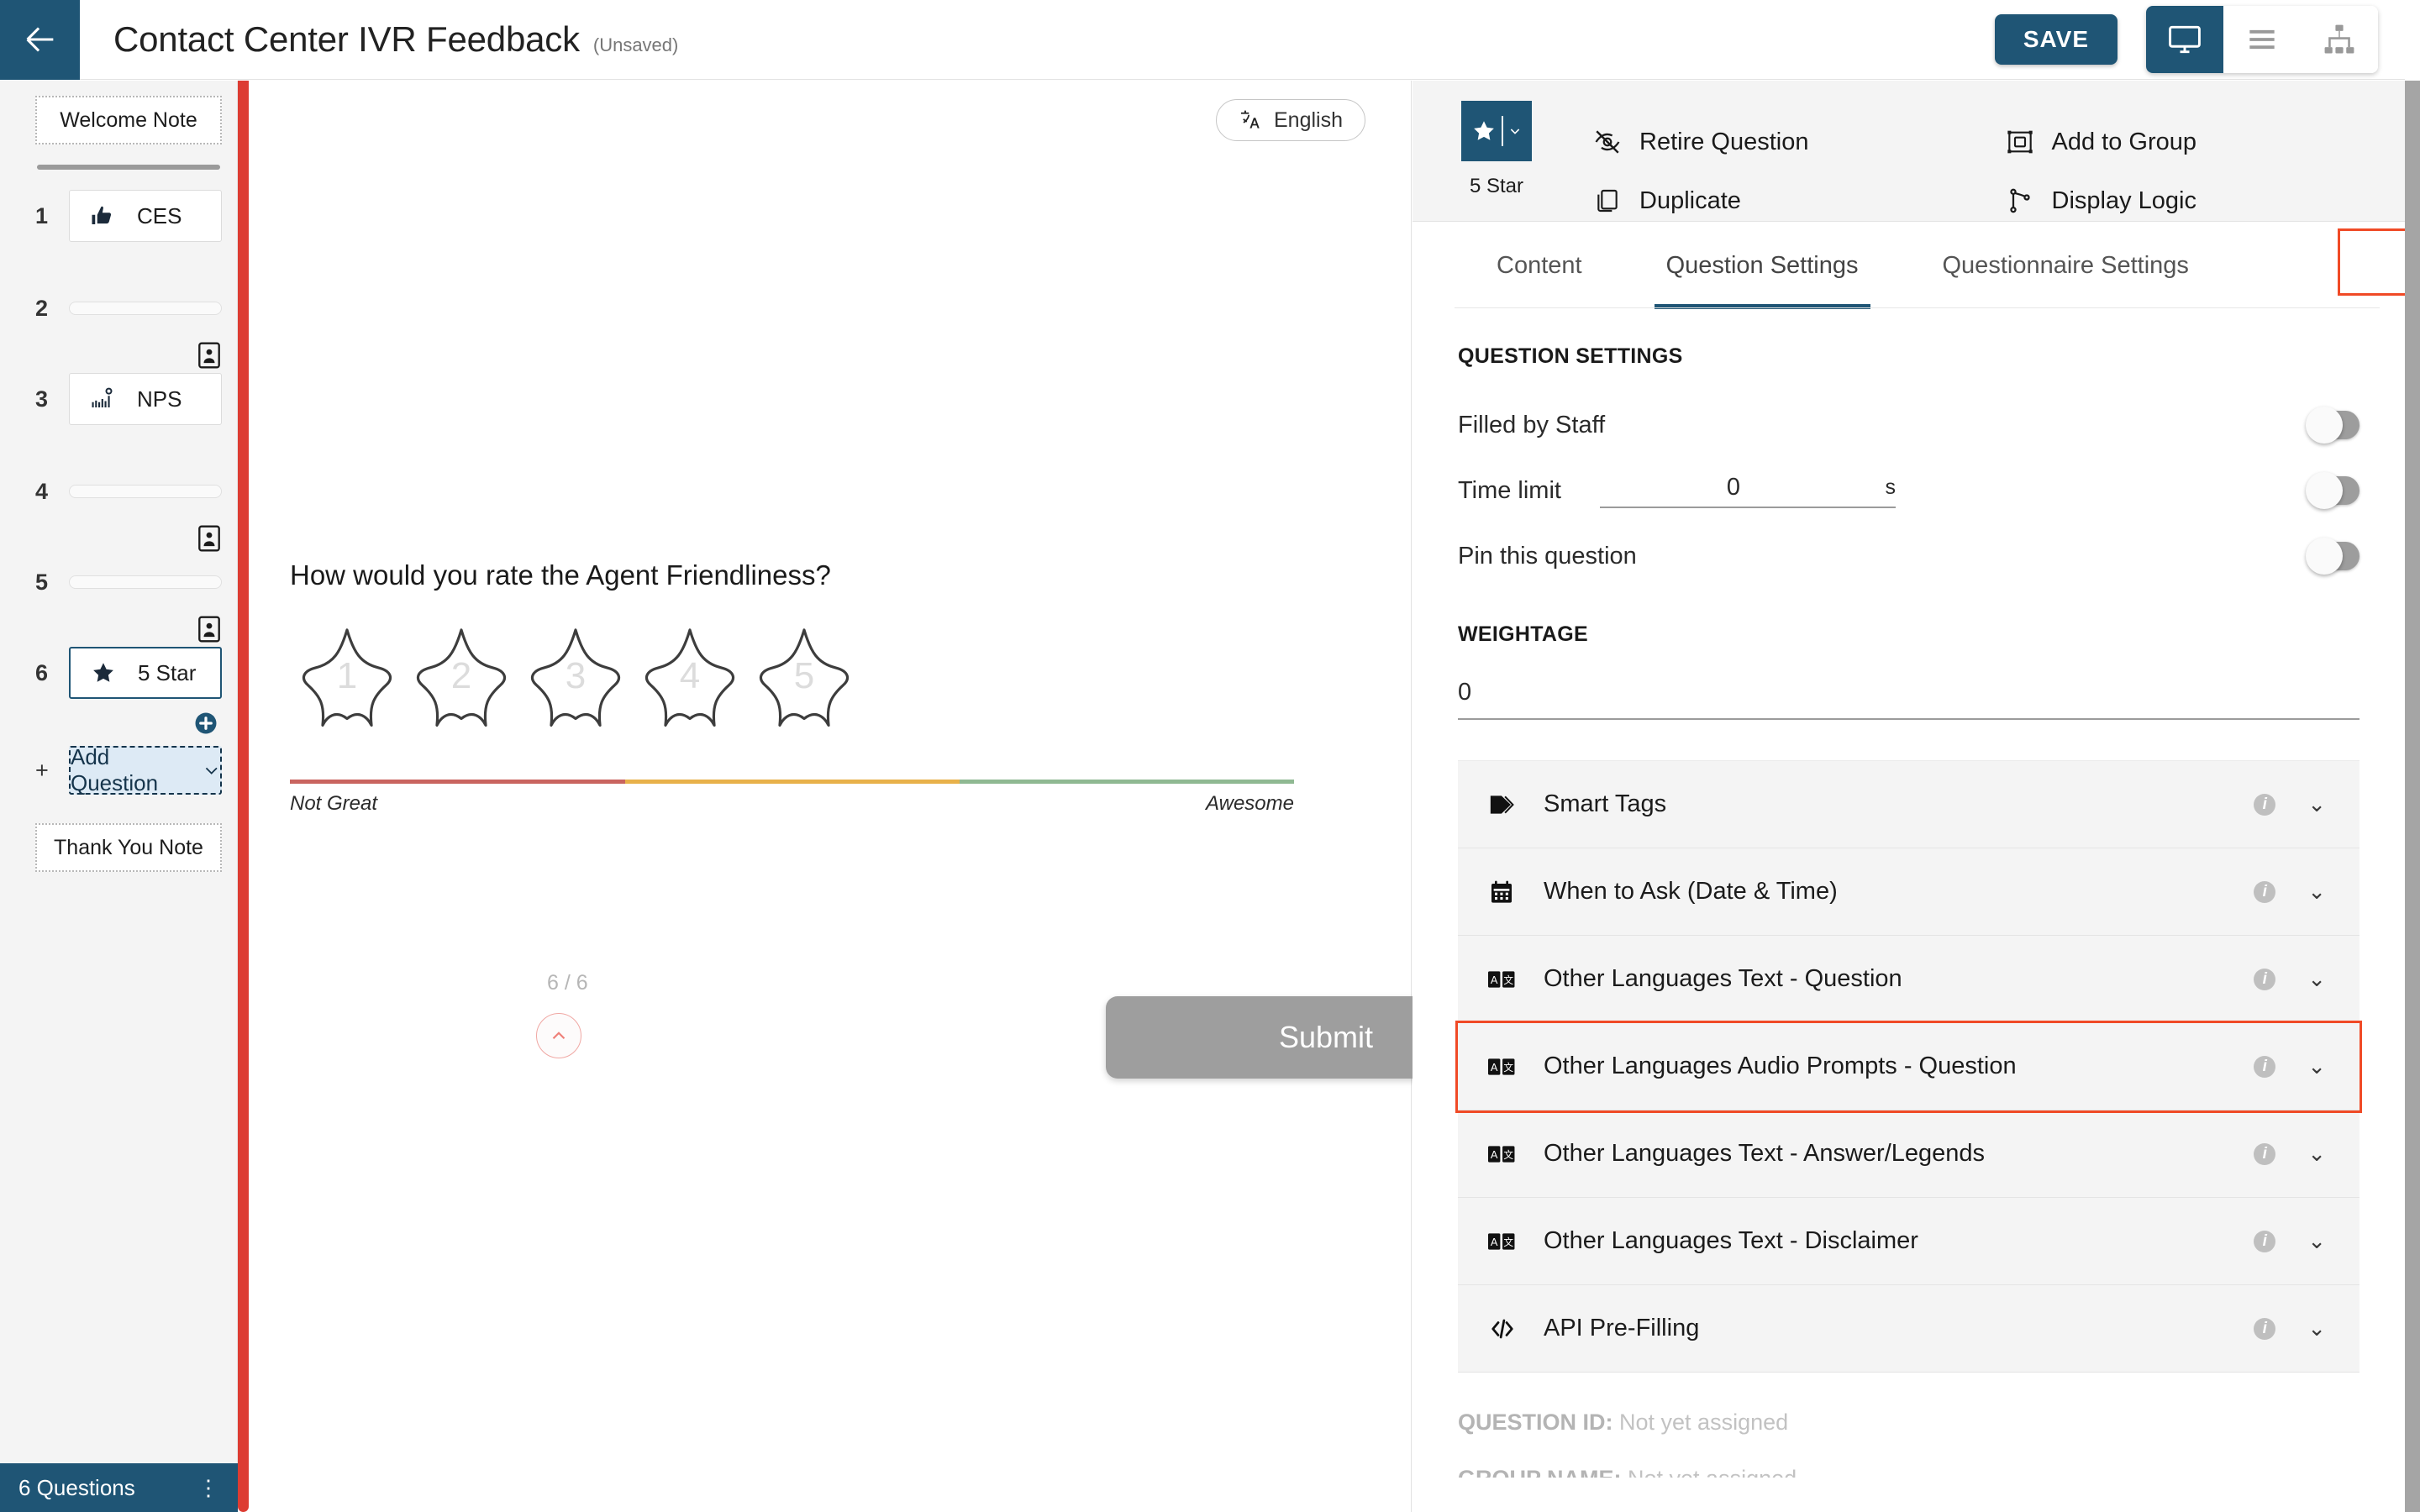  What do you see at coordinates (567, 983) in the screenshot?
I see `page-counter: 6 / 6` at bounding box center [567, 983].